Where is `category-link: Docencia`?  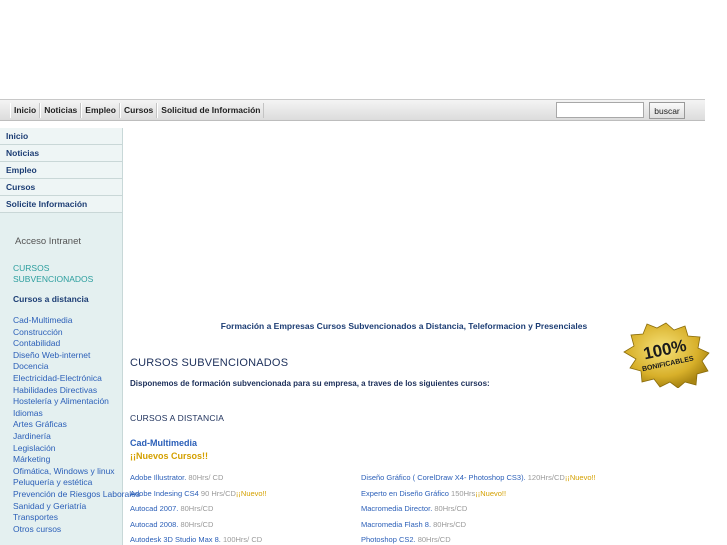 category-link: Docencia is located at coordinates (67, 367).